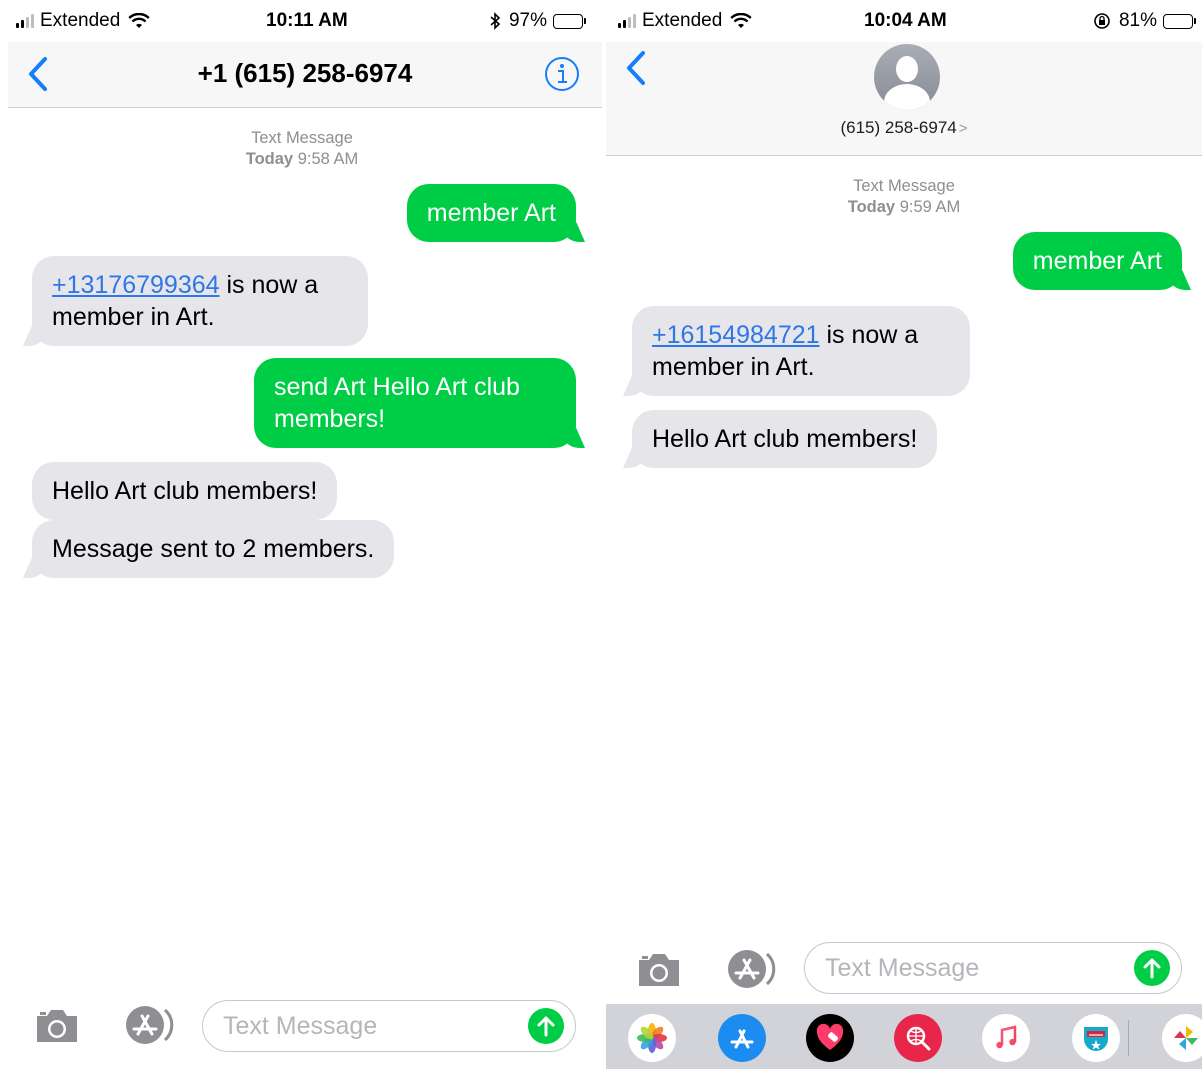  What do you see at coordinates (562, 74) in the screenshot?
I see `info-icon` at bounding box center [562, 74].